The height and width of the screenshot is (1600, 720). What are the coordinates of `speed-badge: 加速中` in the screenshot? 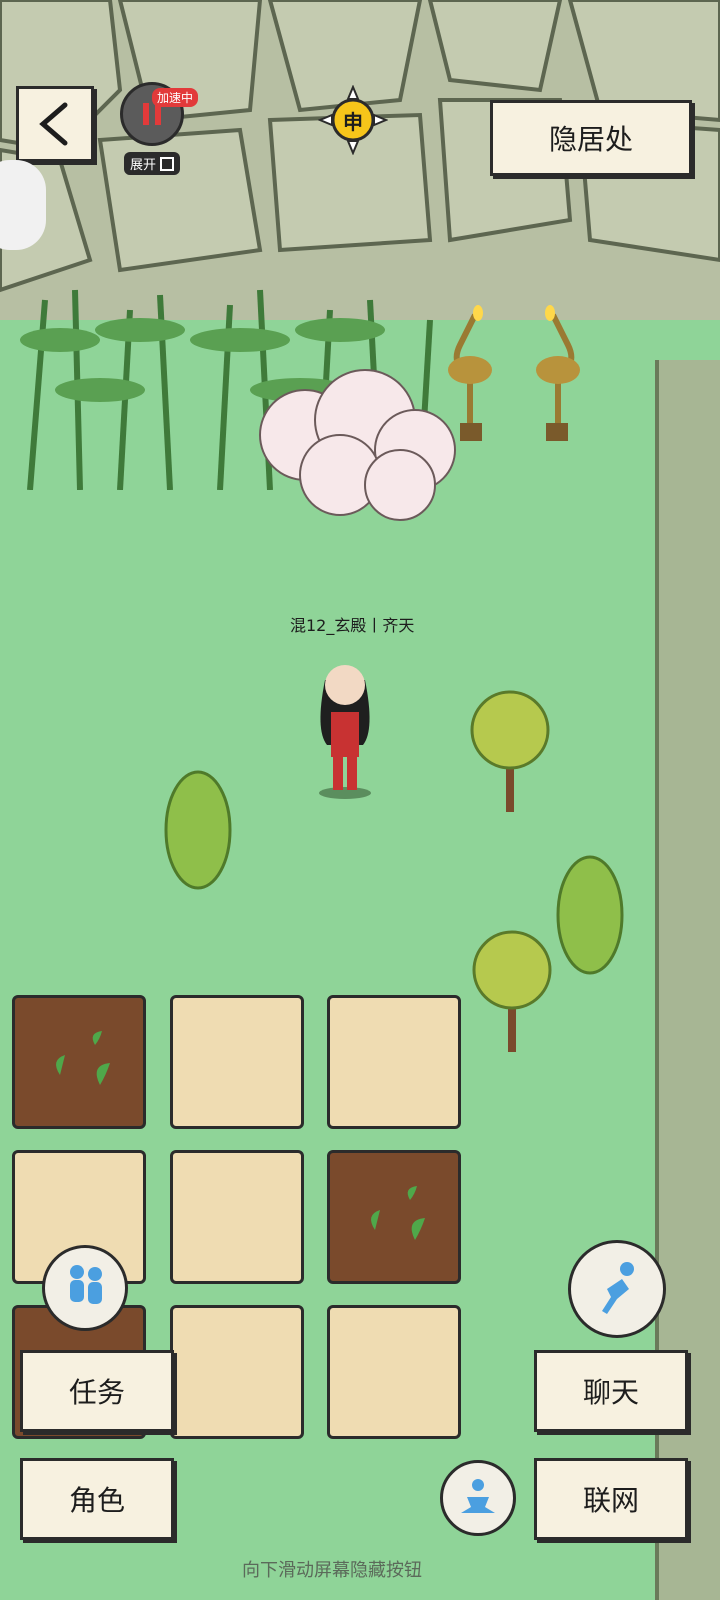 It's located at (175, 97).